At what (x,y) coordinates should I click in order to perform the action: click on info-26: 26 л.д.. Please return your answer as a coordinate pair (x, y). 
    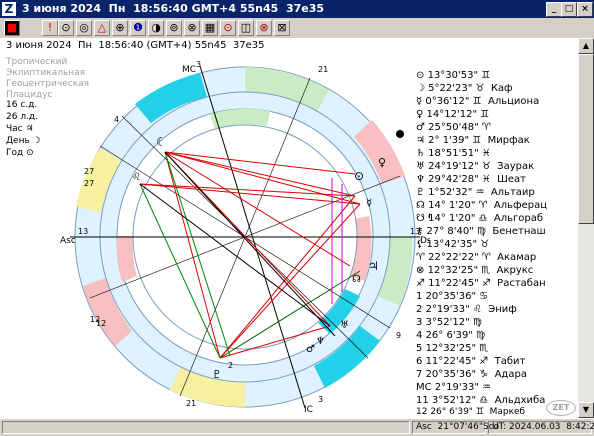
    Looking at the image, I should click on (22, 117).